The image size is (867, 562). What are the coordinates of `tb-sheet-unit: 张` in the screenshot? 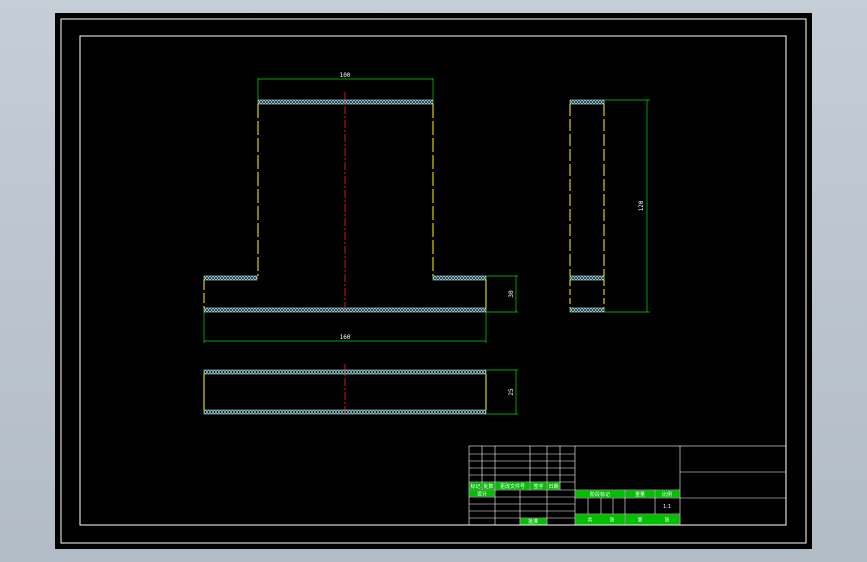 It's located at (666, 520).